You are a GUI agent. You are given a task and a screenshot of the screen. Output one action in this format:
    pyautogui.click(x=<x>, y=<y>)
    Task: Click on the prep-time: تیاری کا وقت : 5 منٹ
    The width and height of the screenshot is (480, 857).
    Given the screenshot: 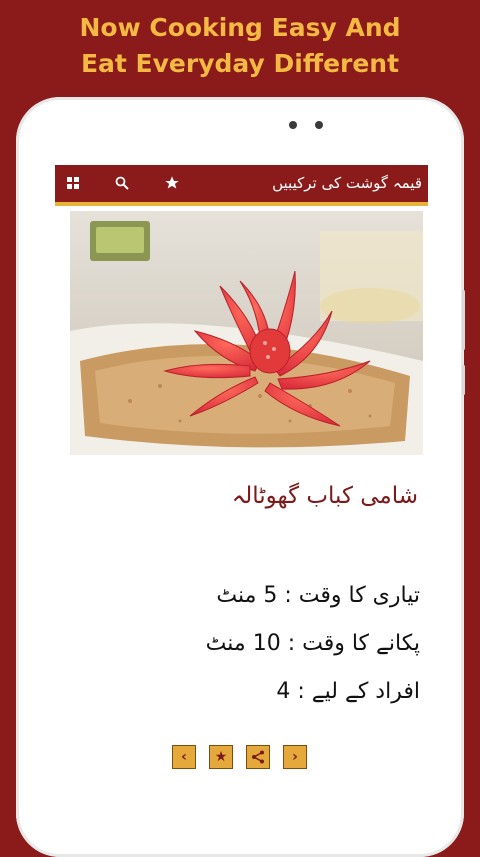 What is the action you would take?
    pyautogui.click(x=318, y=595)
    